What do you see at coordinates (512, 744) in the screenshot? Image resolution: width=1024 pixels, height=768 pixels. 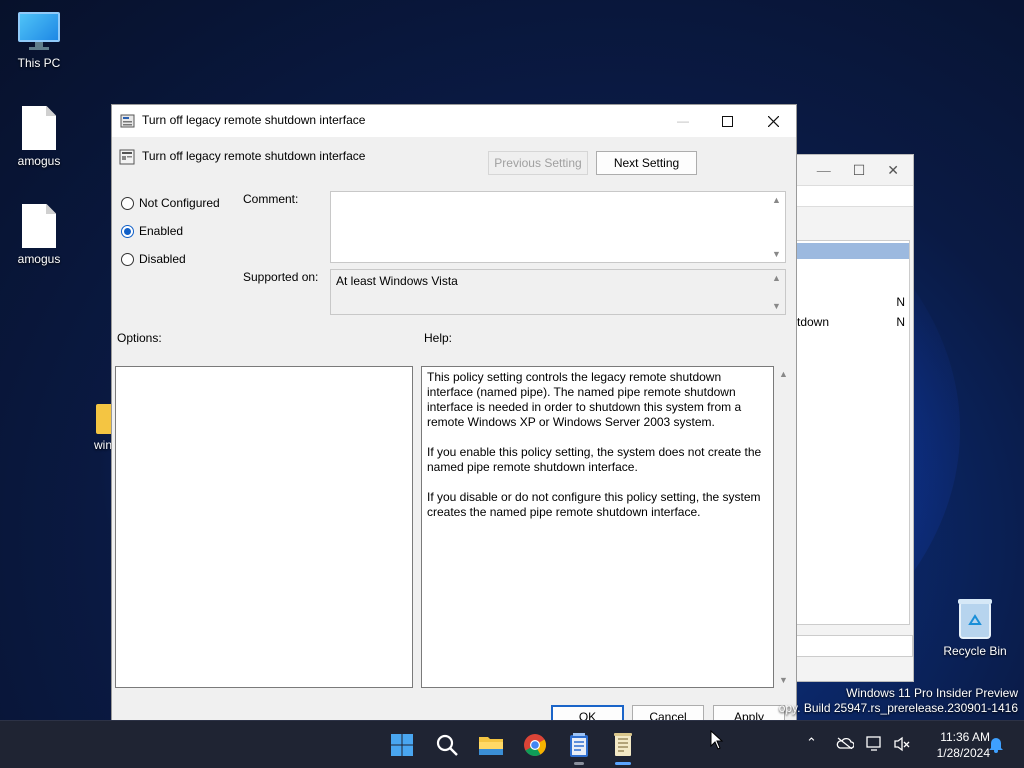 I see `taskbar: ⌃ 11:36 AM 1/28/2024` at bounding box center [512, 744].